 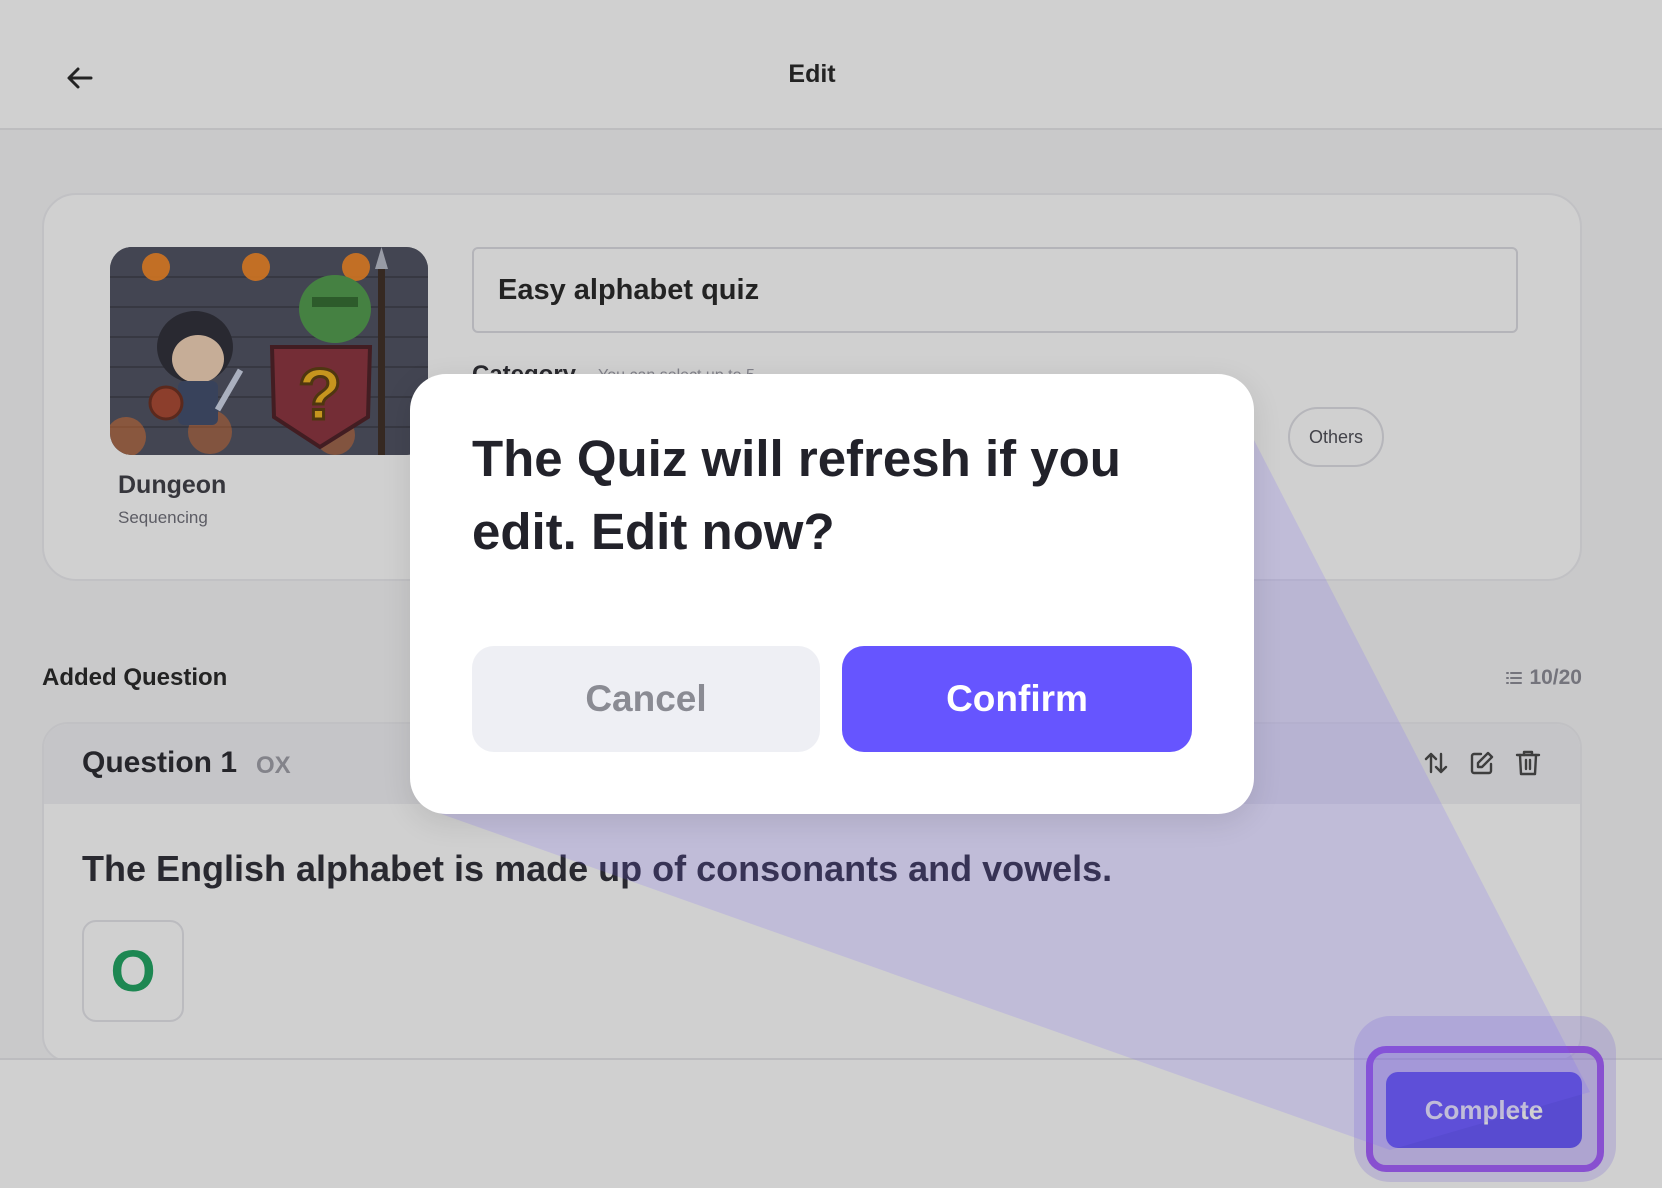 What do you see at coordinates (812, 74) in the screenshot?
I see `page-title: Edit` at bounding box center [812, 74].